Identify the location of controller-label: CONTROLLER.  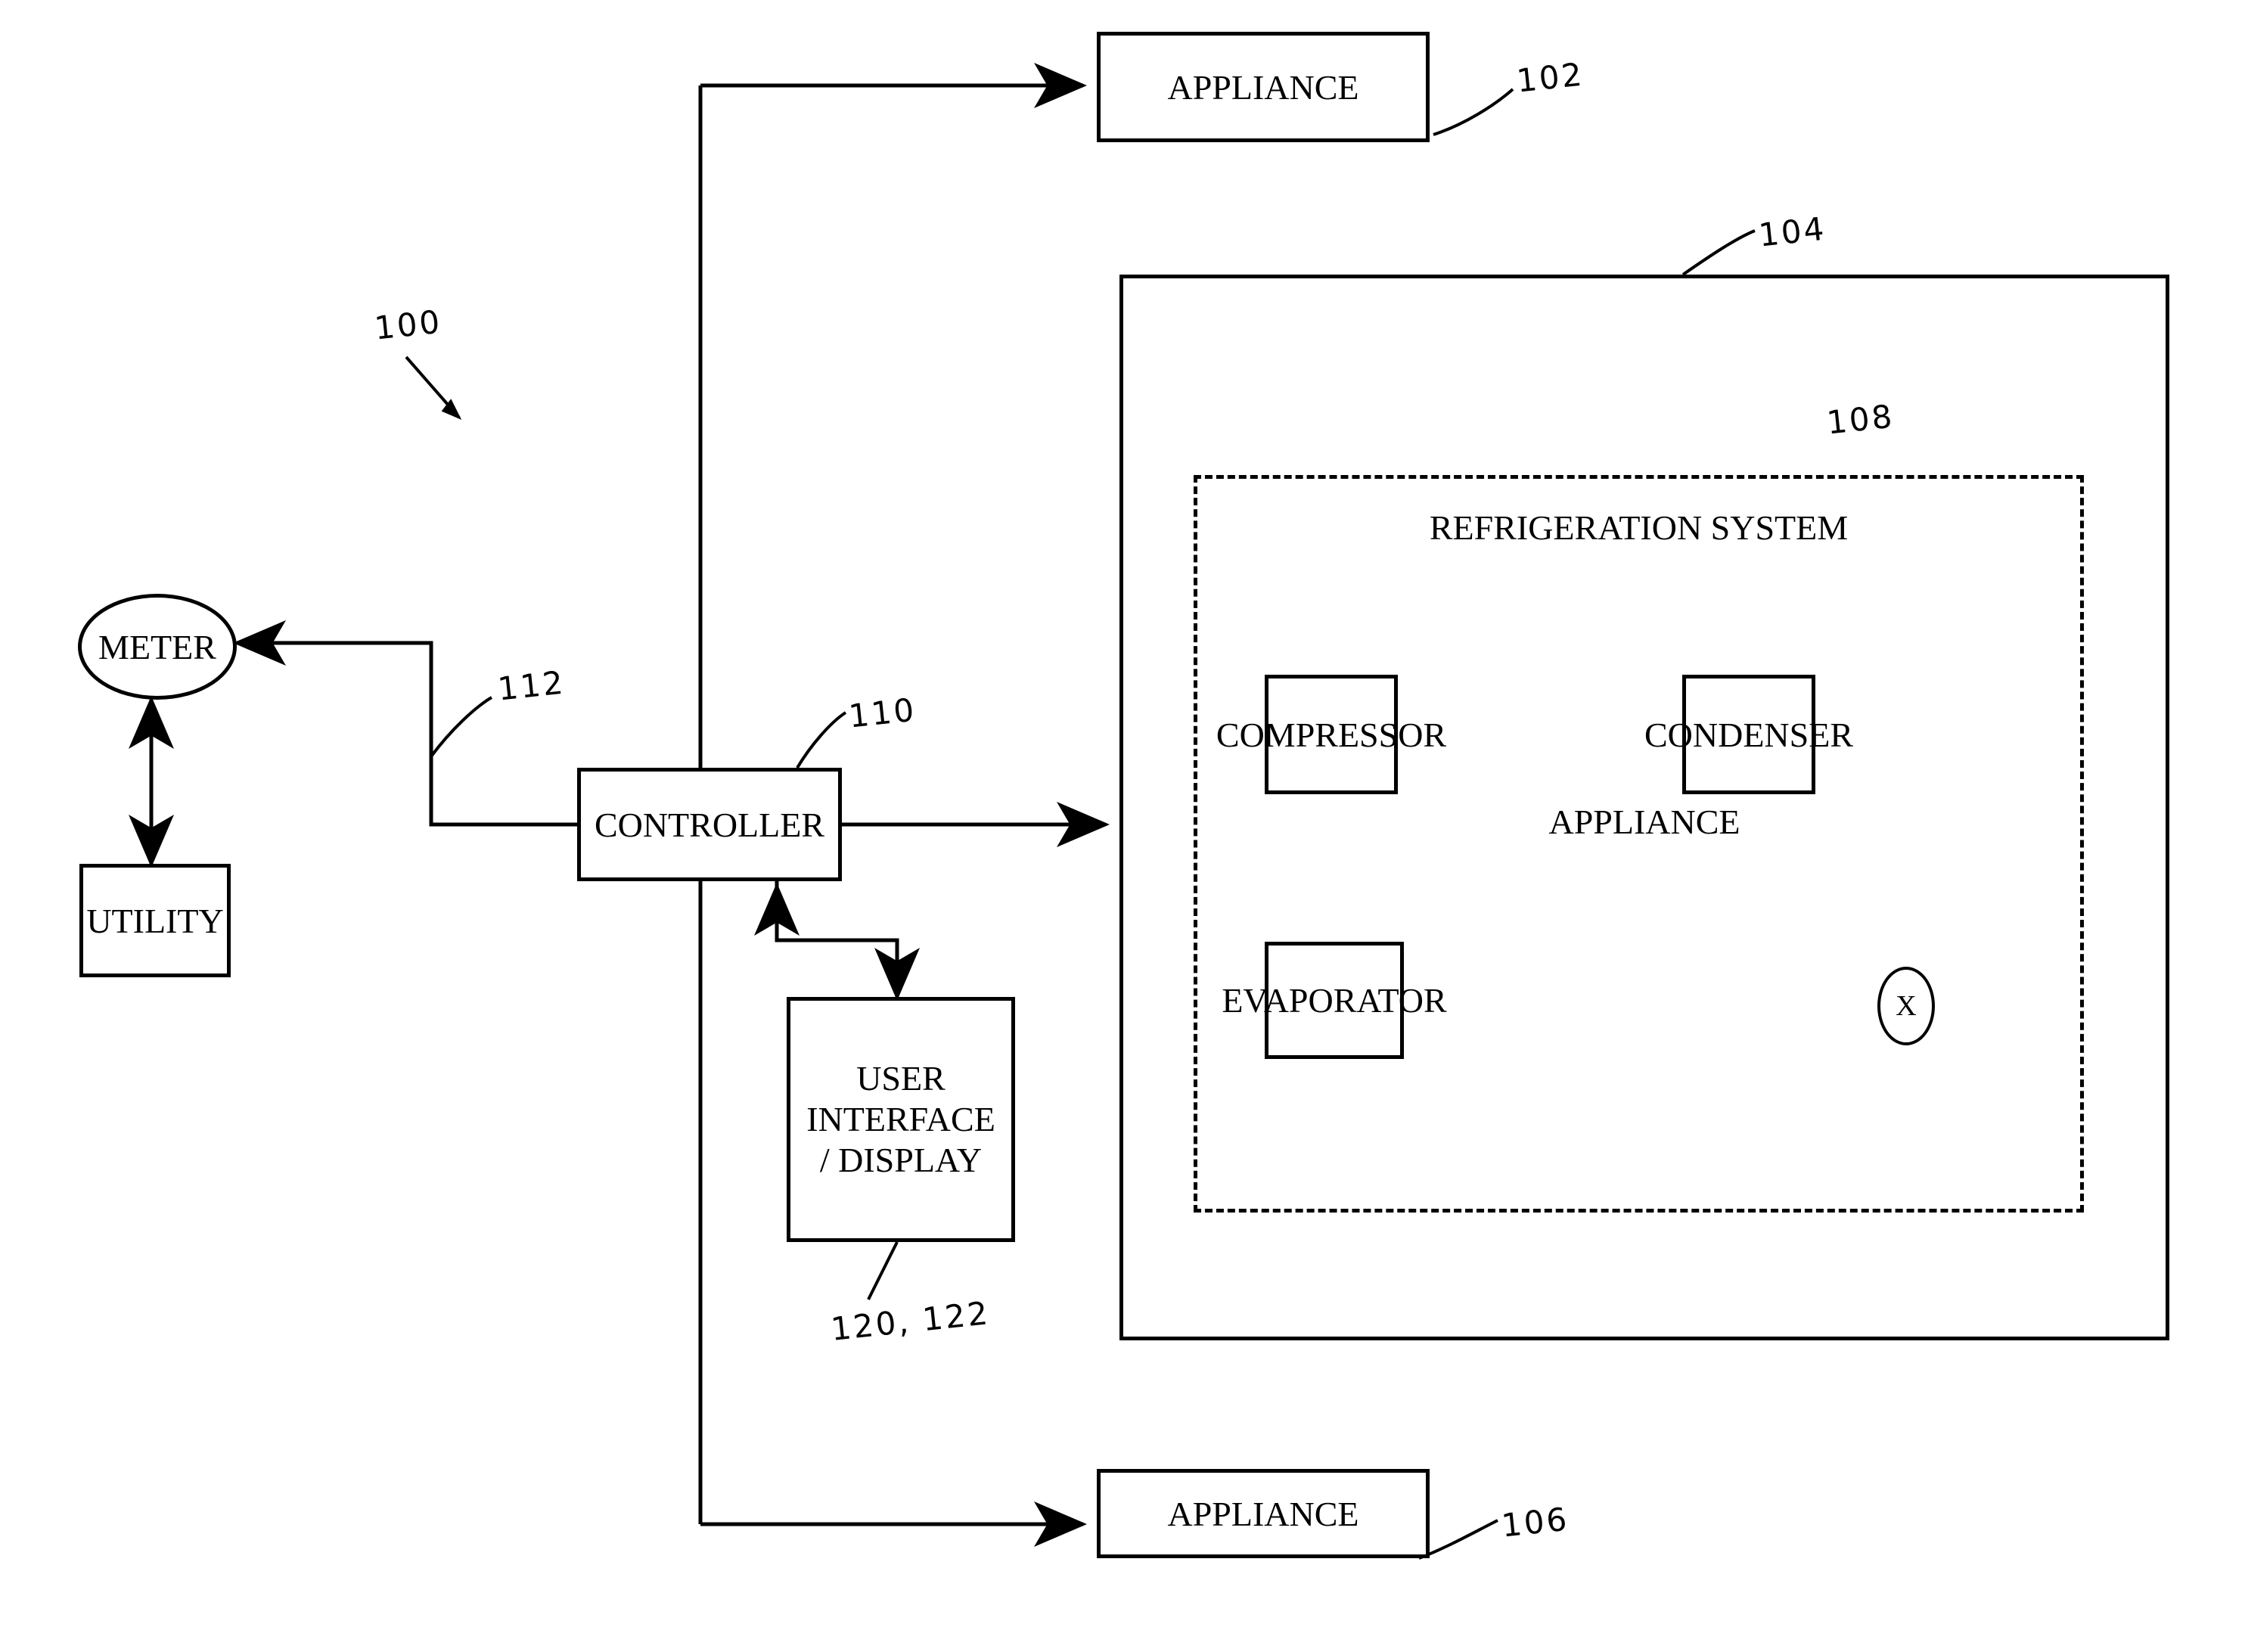
(709, 824).